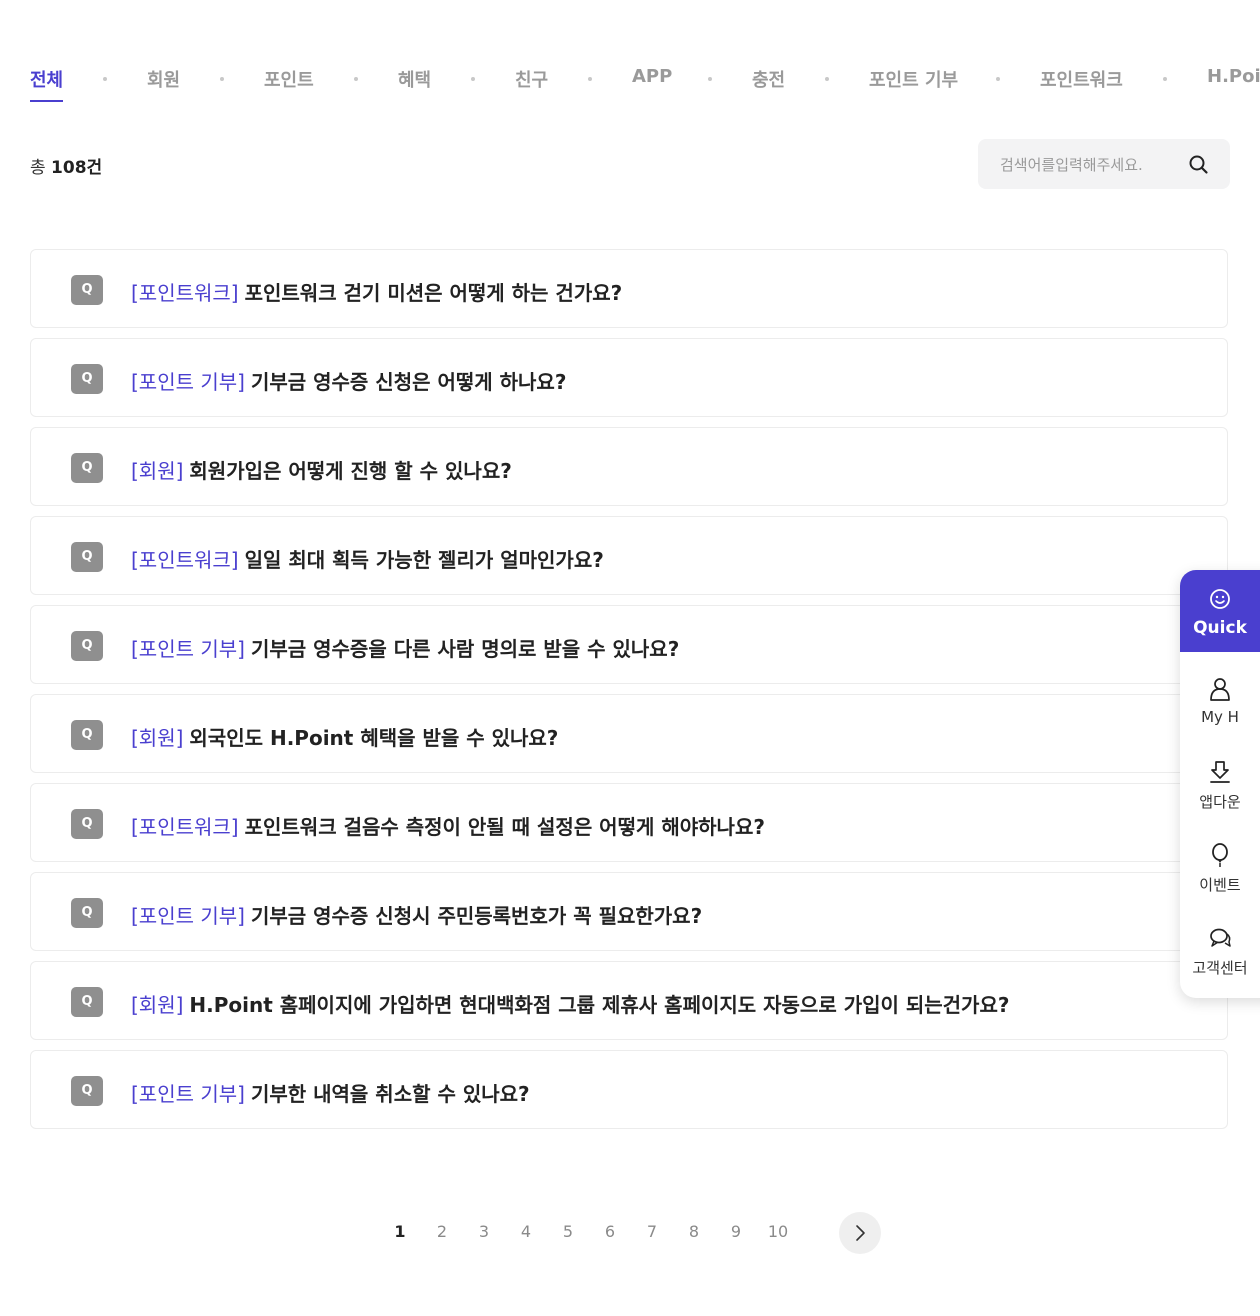 This screenshot has width=1260, height=1316. What do you see at coordinates (1233, 76) in the screenshot?
I see `tab-hpoint: H.Point` at bounding box center [1233, 76].